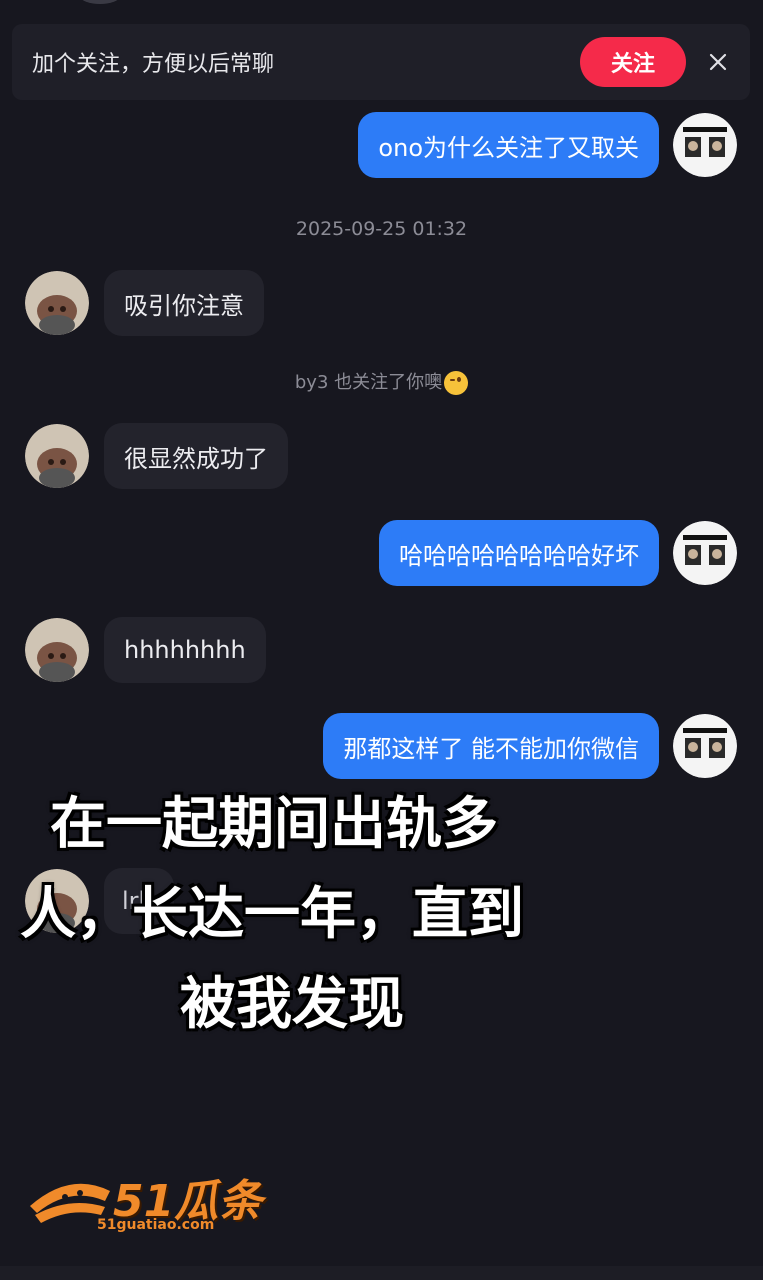 The image size is (763, 1280). Describe the element at coordinates (381, 62) in the screenshot. I see `follow-prompt-bar: 加个关注，方便以后常聊 关注` at that location.